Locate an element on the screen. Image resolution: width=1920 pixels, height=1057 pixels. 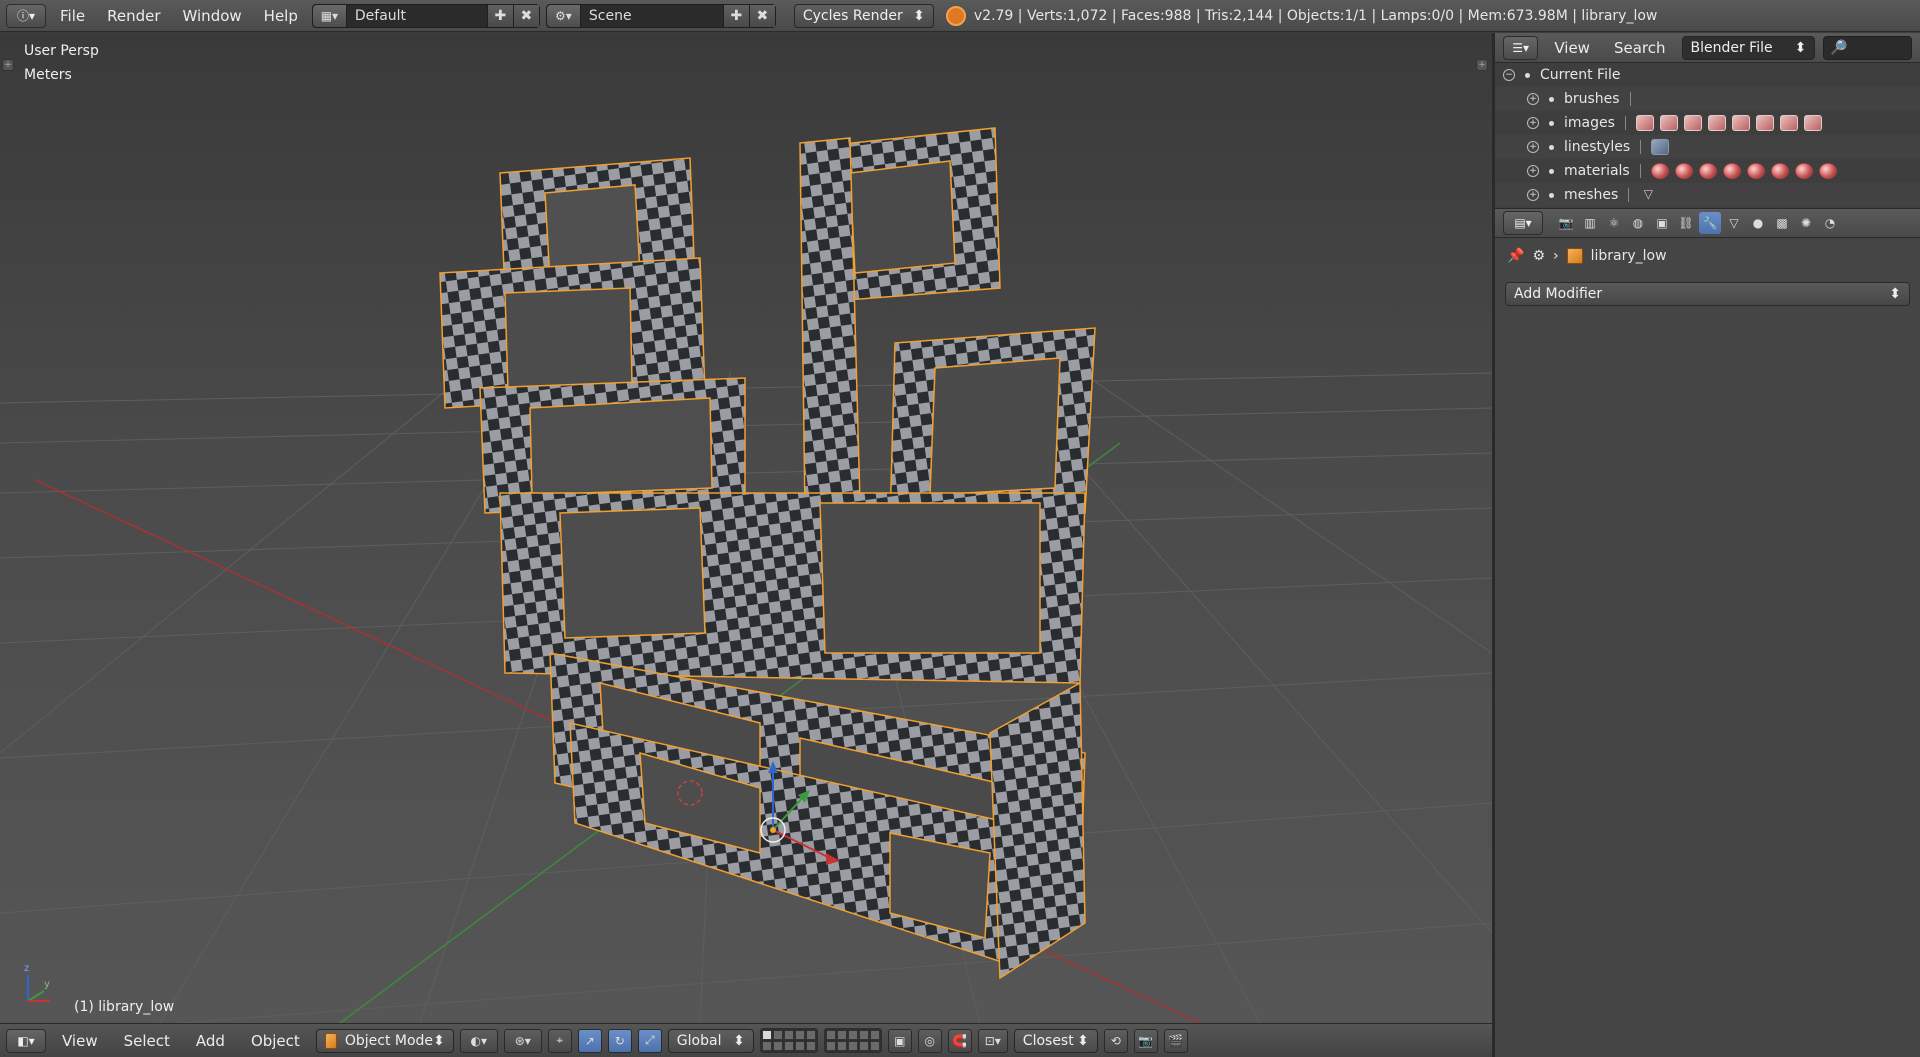
rotate-manipulator-button: ↻ is located at coordinates (619, 1040).